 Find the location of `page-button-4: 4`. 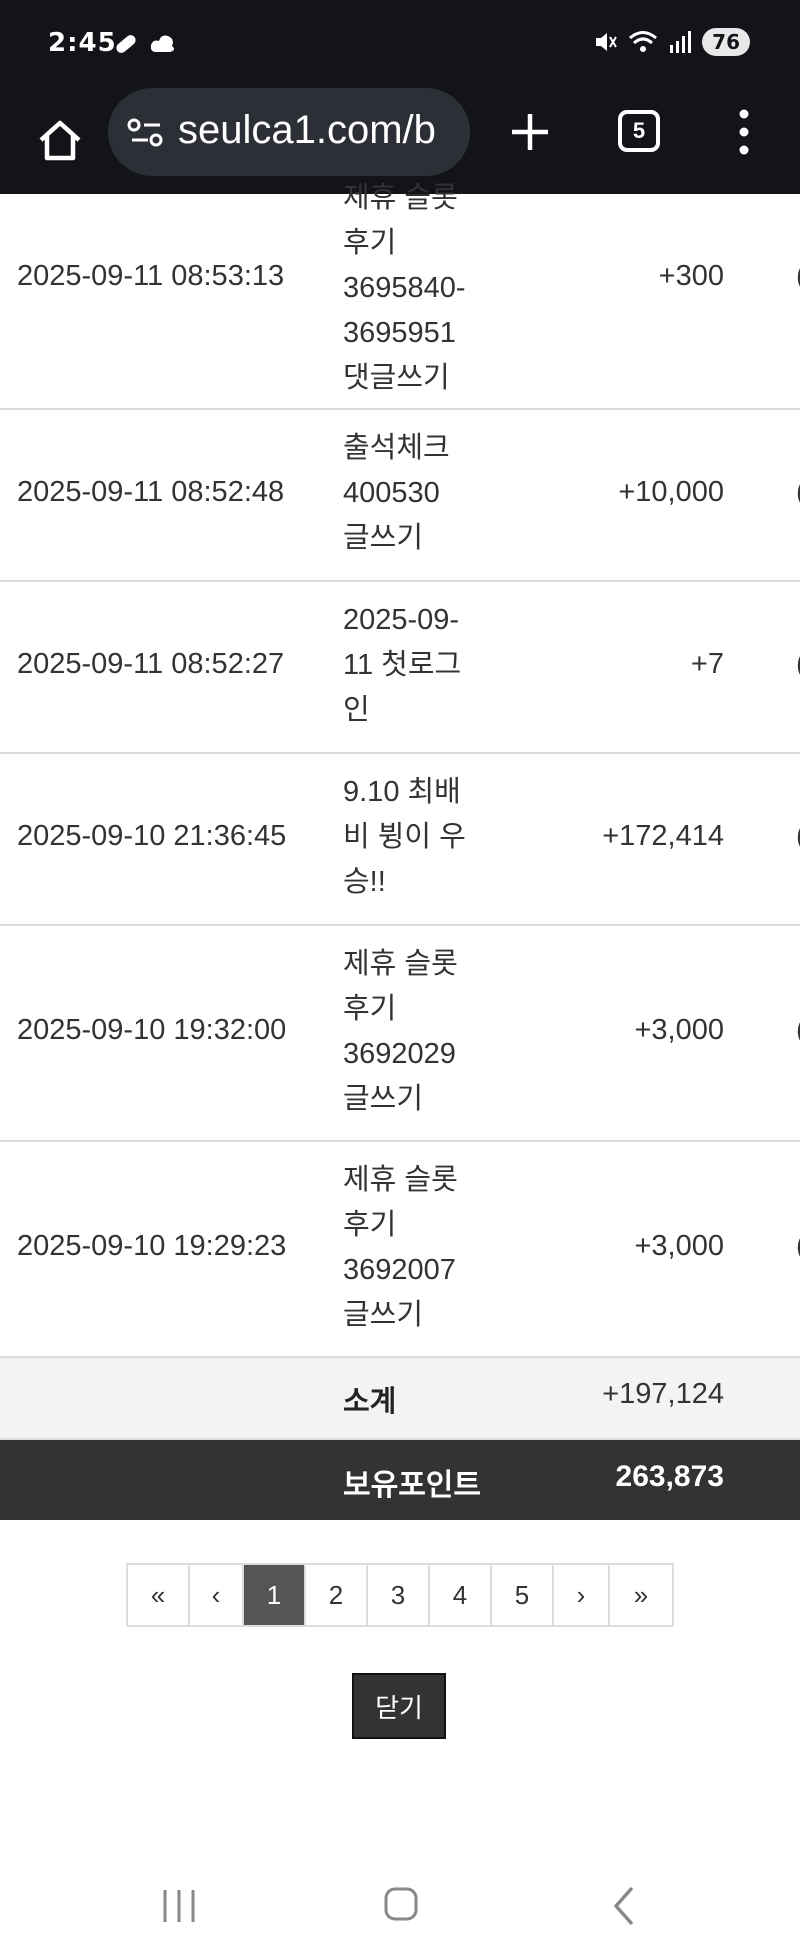

page-button-4: 4 is located at coordinates (461, 1595).